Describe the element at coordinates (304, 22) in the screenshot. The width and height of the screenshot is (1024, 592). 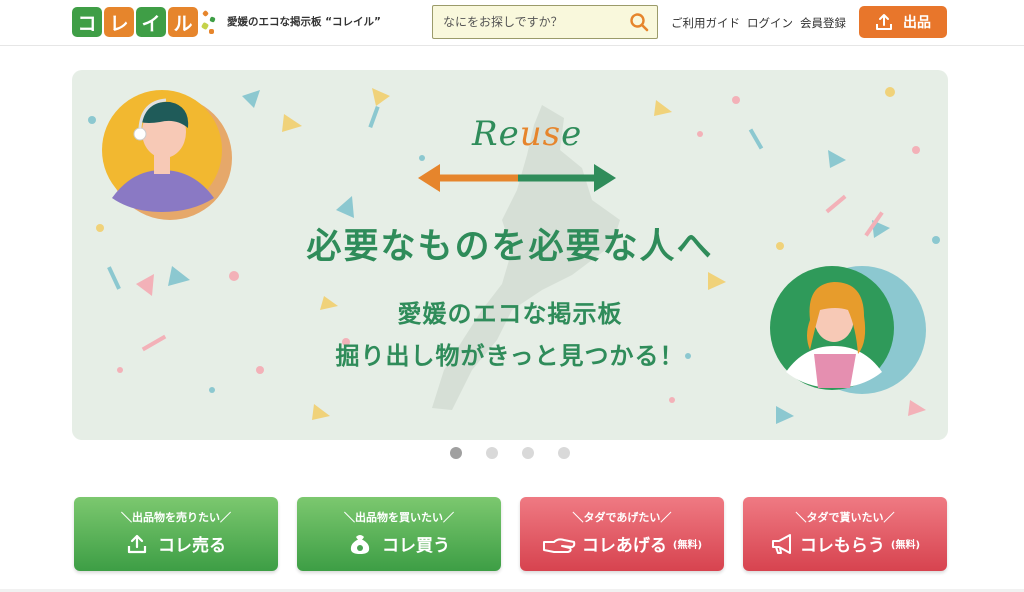
I see `site-tagline: 愛媛のエコな掲示板 “コレイル”` at that location.